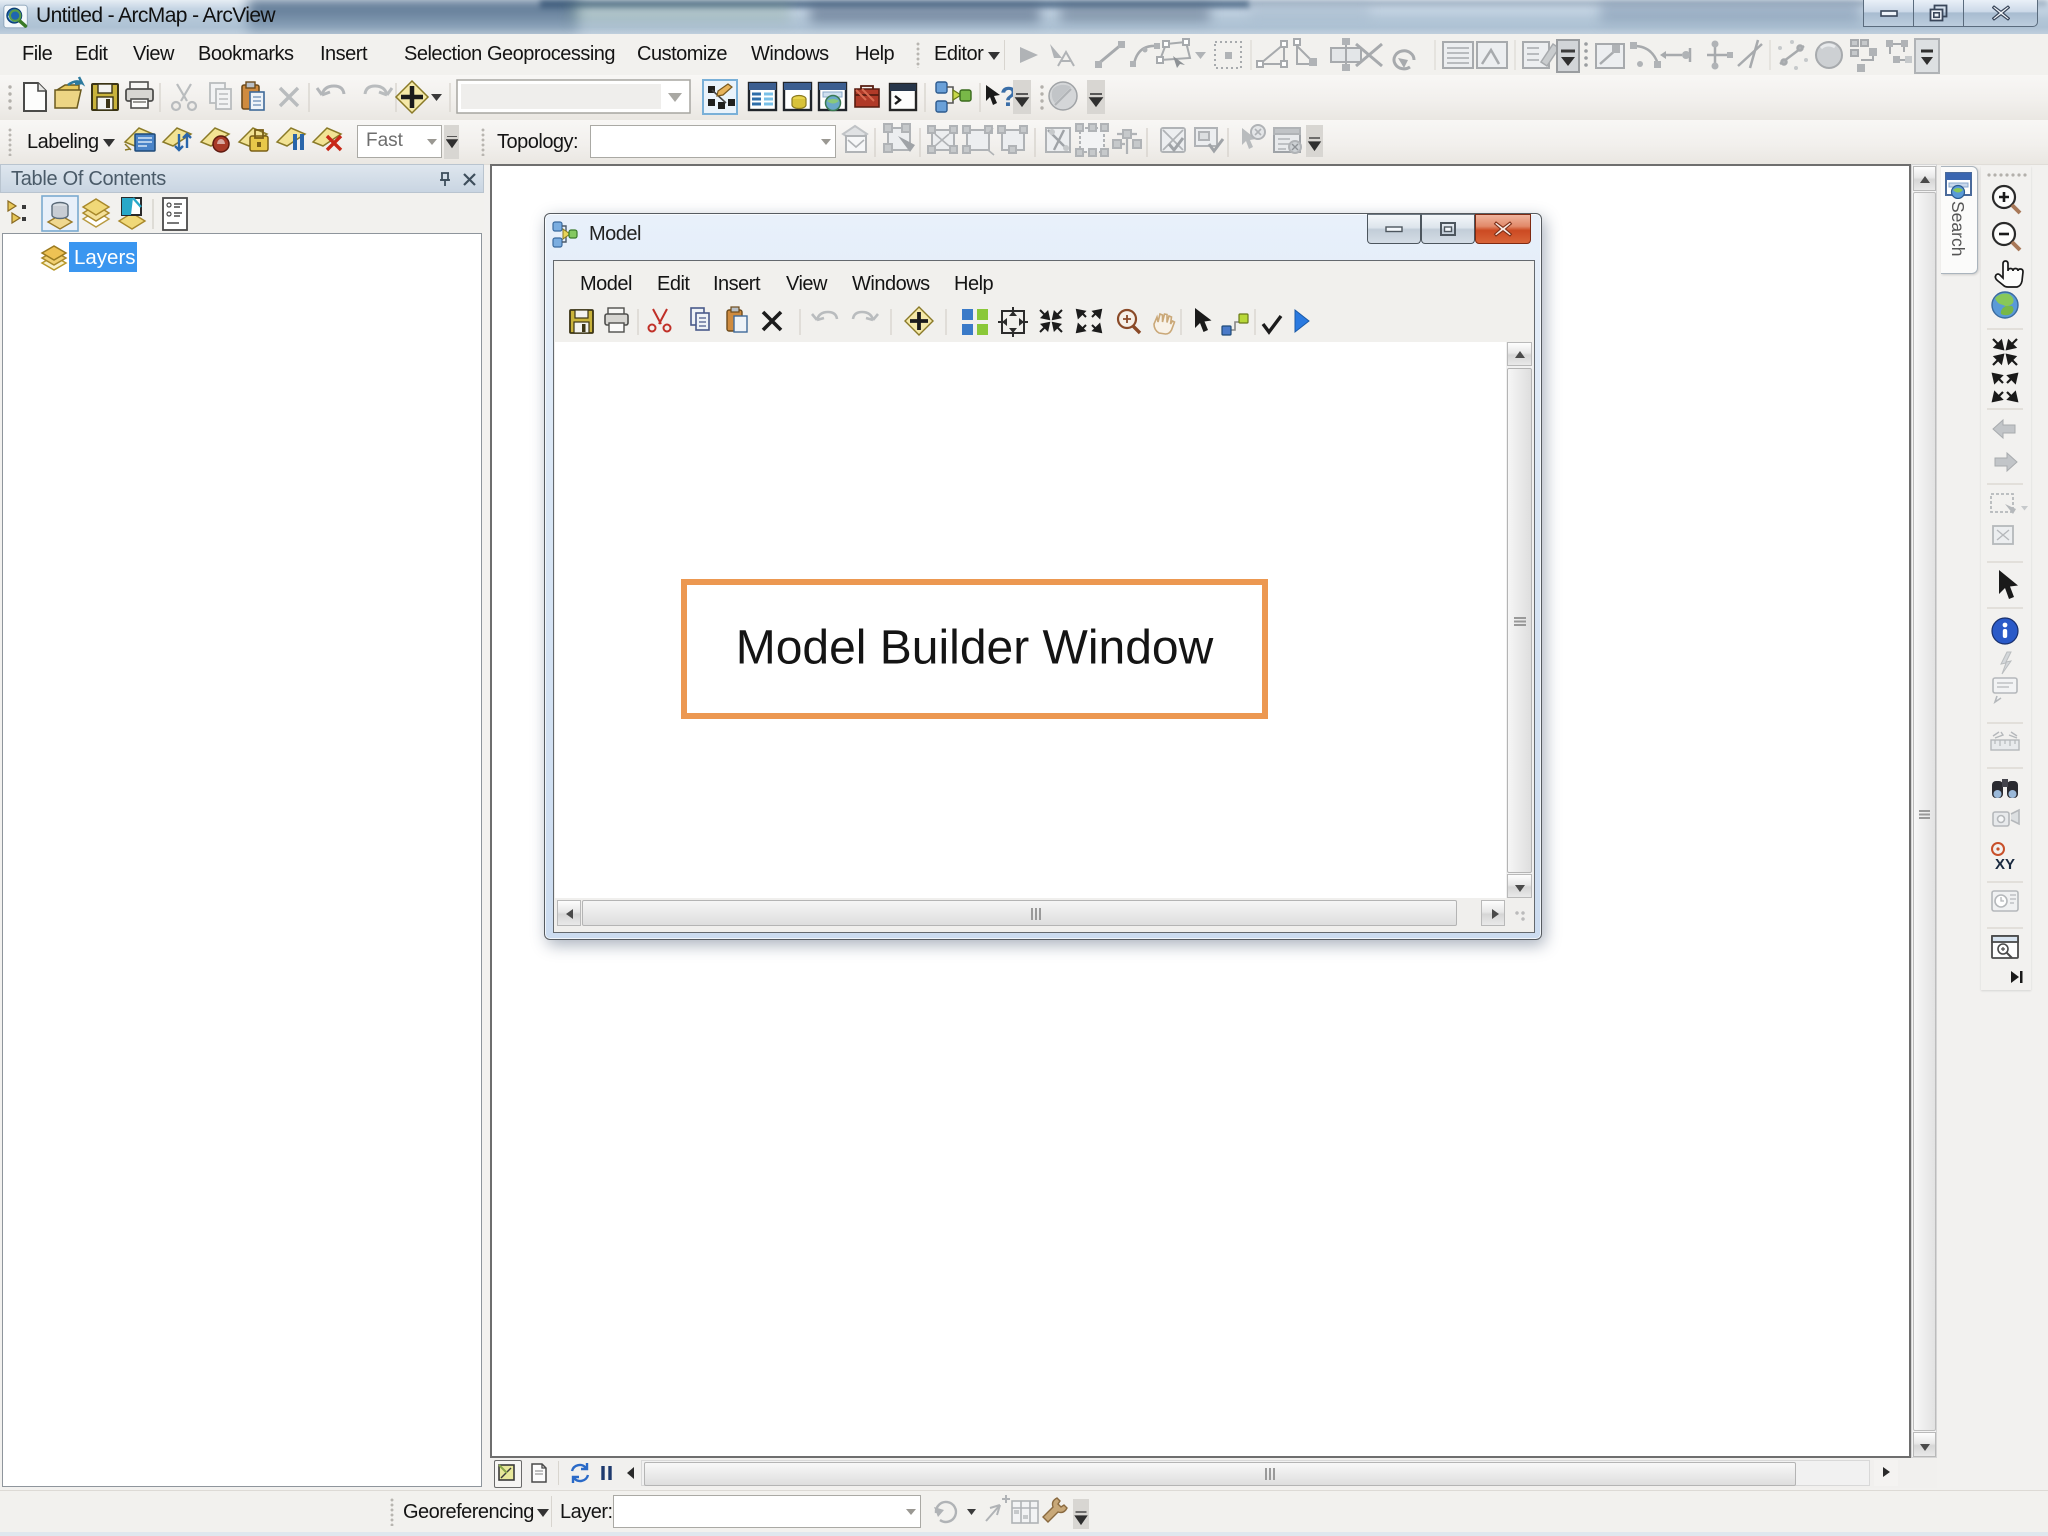  I want to click on svg-text: XY, so click(2005, 864).